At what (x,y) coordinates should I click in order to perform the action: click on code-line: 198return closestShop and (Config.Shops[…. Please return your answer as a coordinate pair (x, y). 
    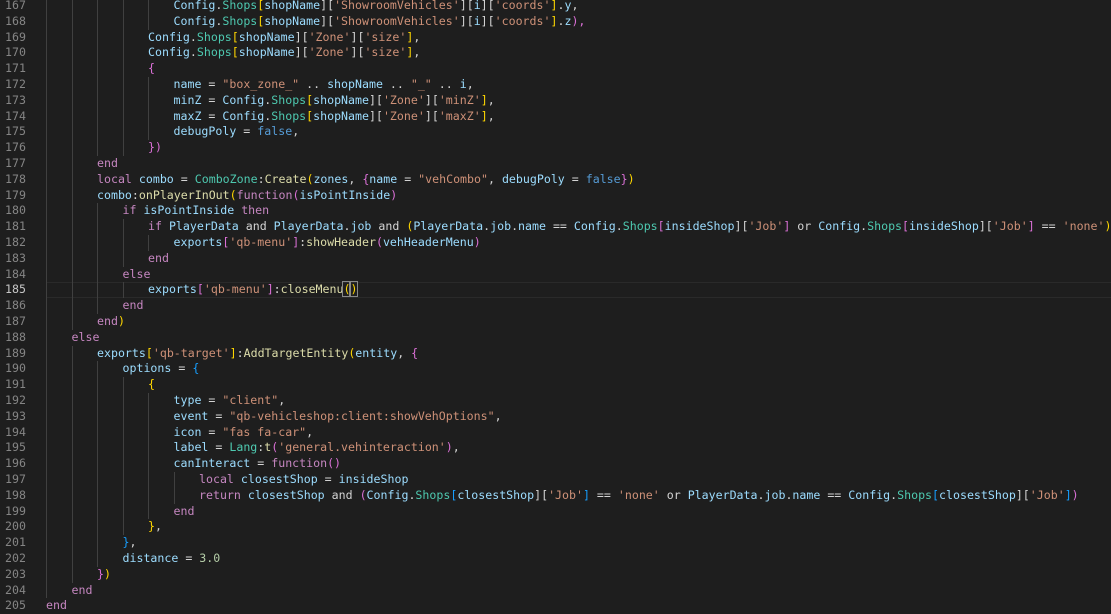
    Looking at the image, I should click on (555, 496).